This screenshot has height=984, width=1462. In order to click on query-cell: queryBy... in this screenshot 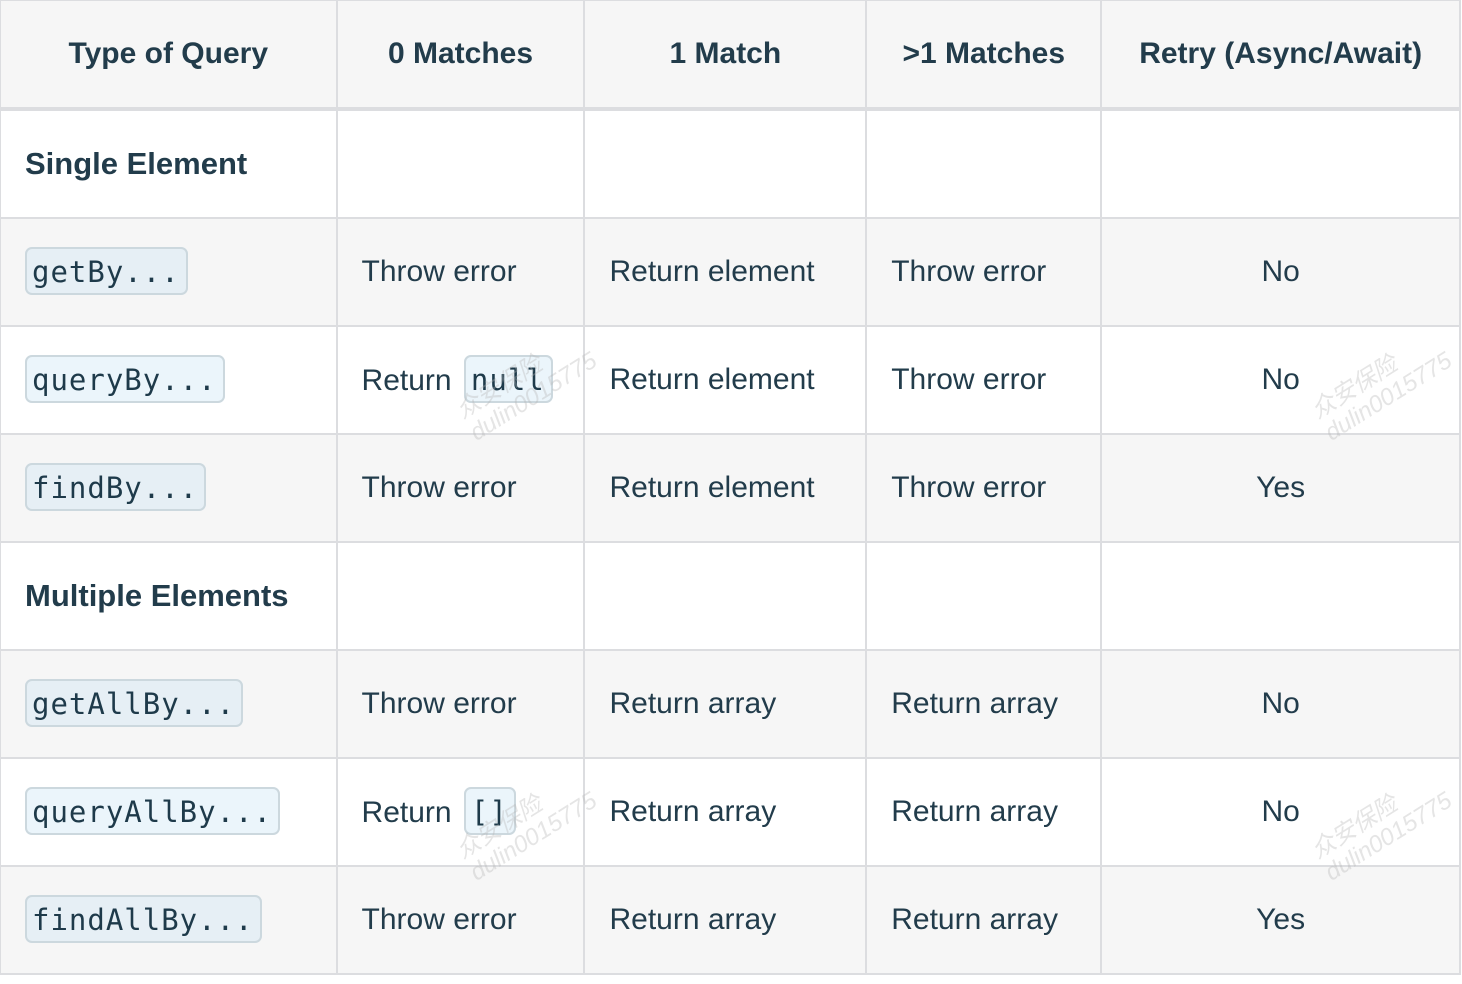, I will do `click(169, 380)`.